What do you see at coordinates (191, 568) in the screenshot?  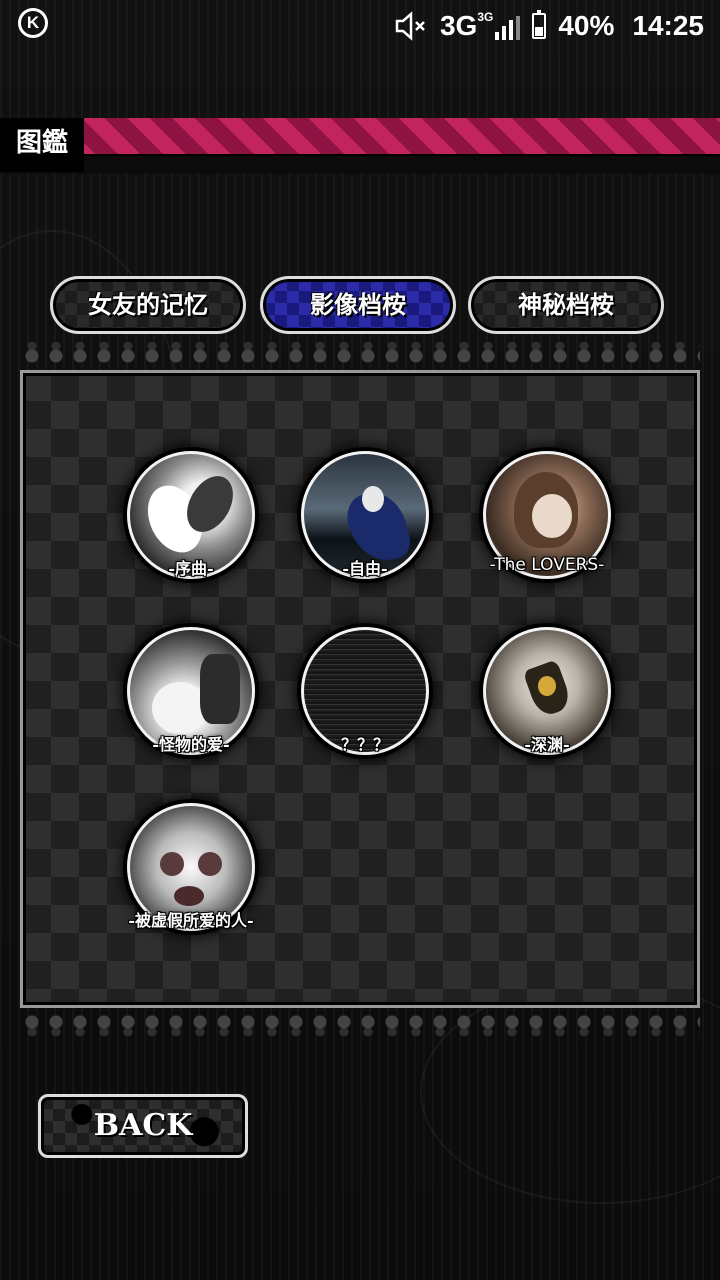 I see `gallery-item-label: -序曲-` at bounding box center [191, 568].